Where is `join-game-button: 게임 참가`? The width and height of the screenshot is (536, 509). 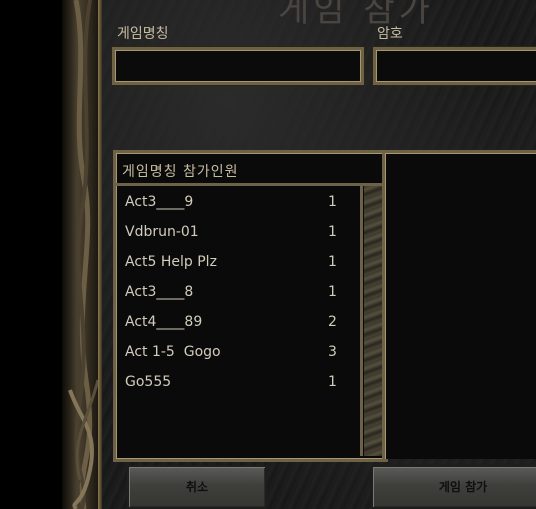
join-game-button: 게임 참가 is located at coordinates (453, 487).